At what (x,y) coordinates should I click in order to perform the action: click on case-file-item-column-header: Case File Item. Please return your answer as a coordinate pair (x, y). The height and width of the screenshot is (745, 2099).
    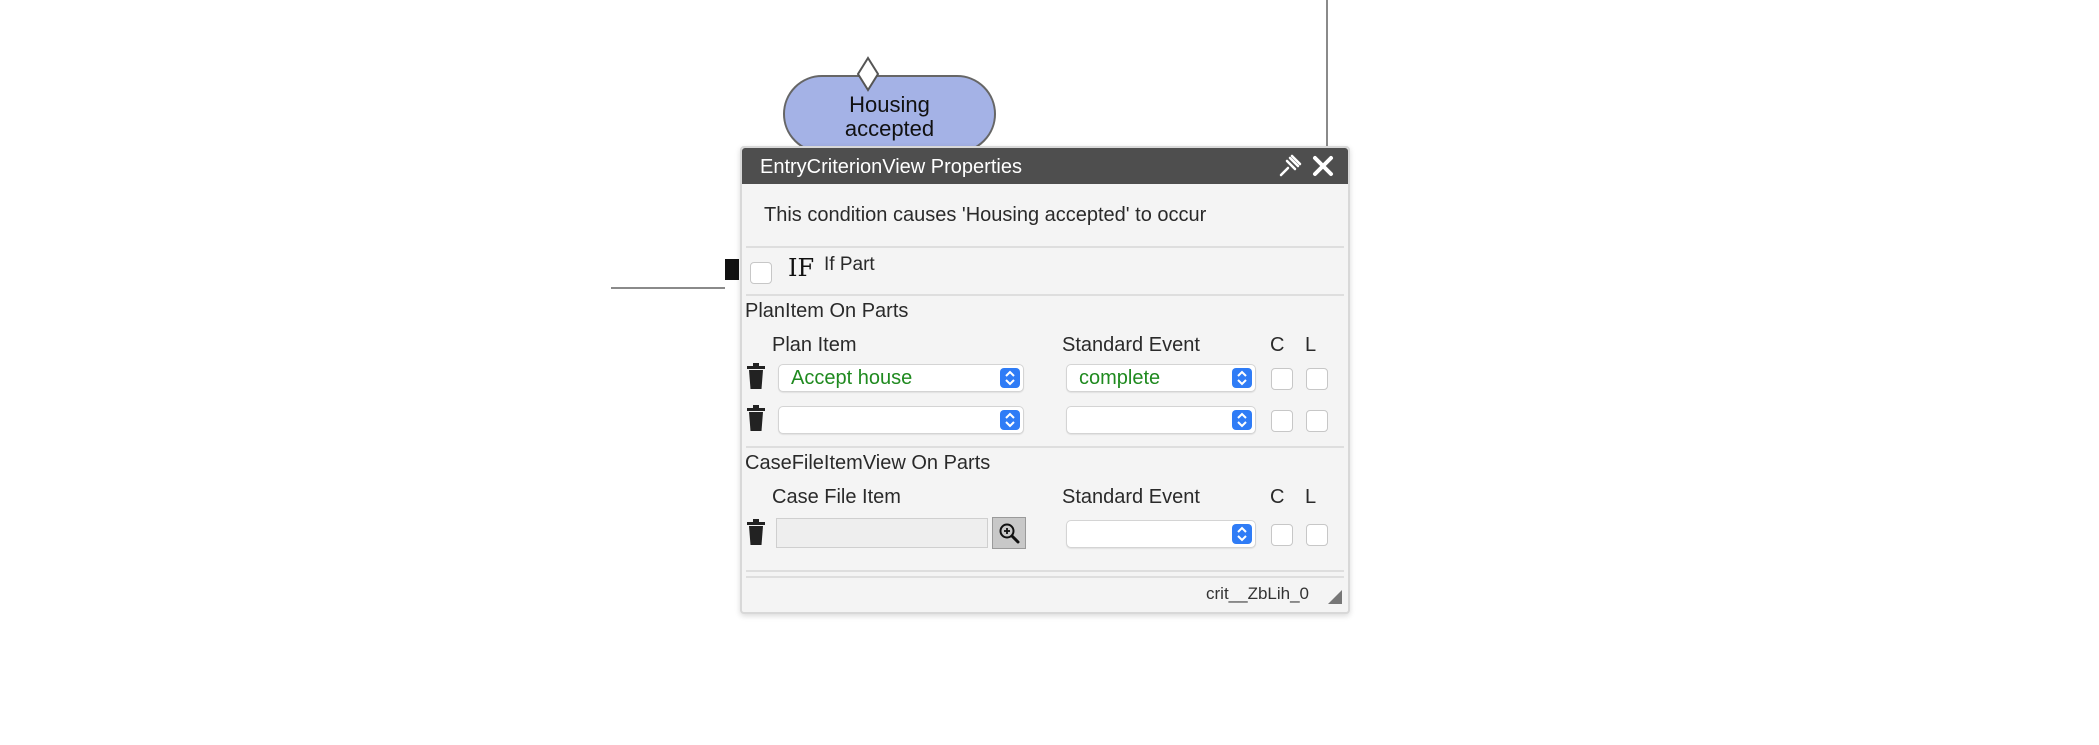
    Looking at the image, I should click on (836, 497).